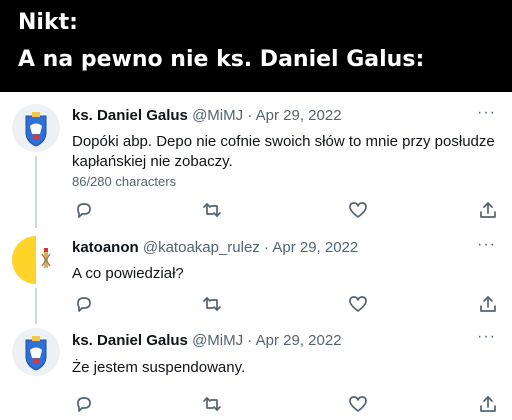 This screenshot has width=512, height=420. I want to click on tweet-header: katoanon @katoakap_rulez · Apr 29, 2022, so click(215, 247).